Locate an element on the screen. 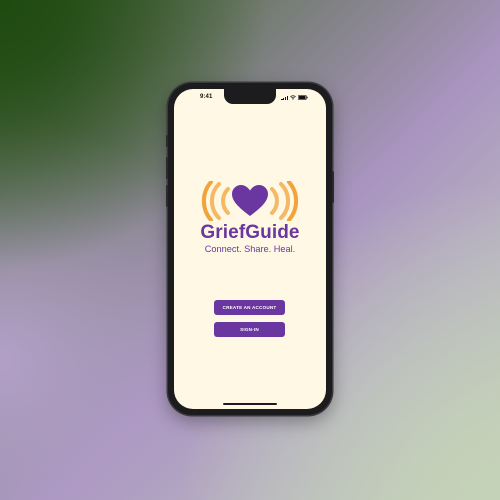 The height and width of the screenshot is (500, 500). status-time: 9:41 is located at coordinates (206, 97).